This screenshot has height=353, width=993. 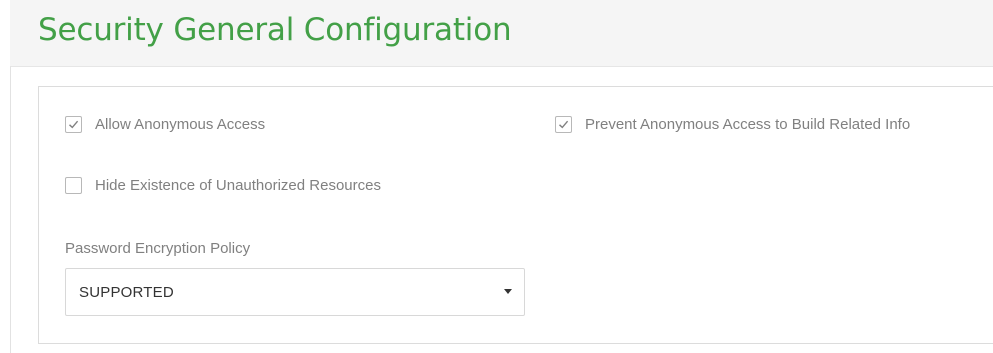 I want to click on hide-unauthorized-resources-checkbox, so click(x=73, y=185).